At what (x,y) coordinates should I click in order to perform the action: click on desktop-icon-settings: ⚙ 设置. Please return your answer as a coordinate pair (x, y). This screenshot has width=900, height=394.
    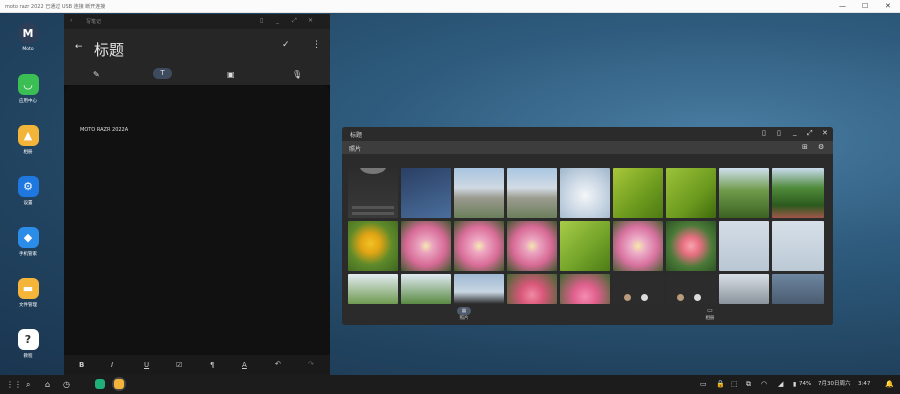
    Looking at the image, I should click on (28, 191).